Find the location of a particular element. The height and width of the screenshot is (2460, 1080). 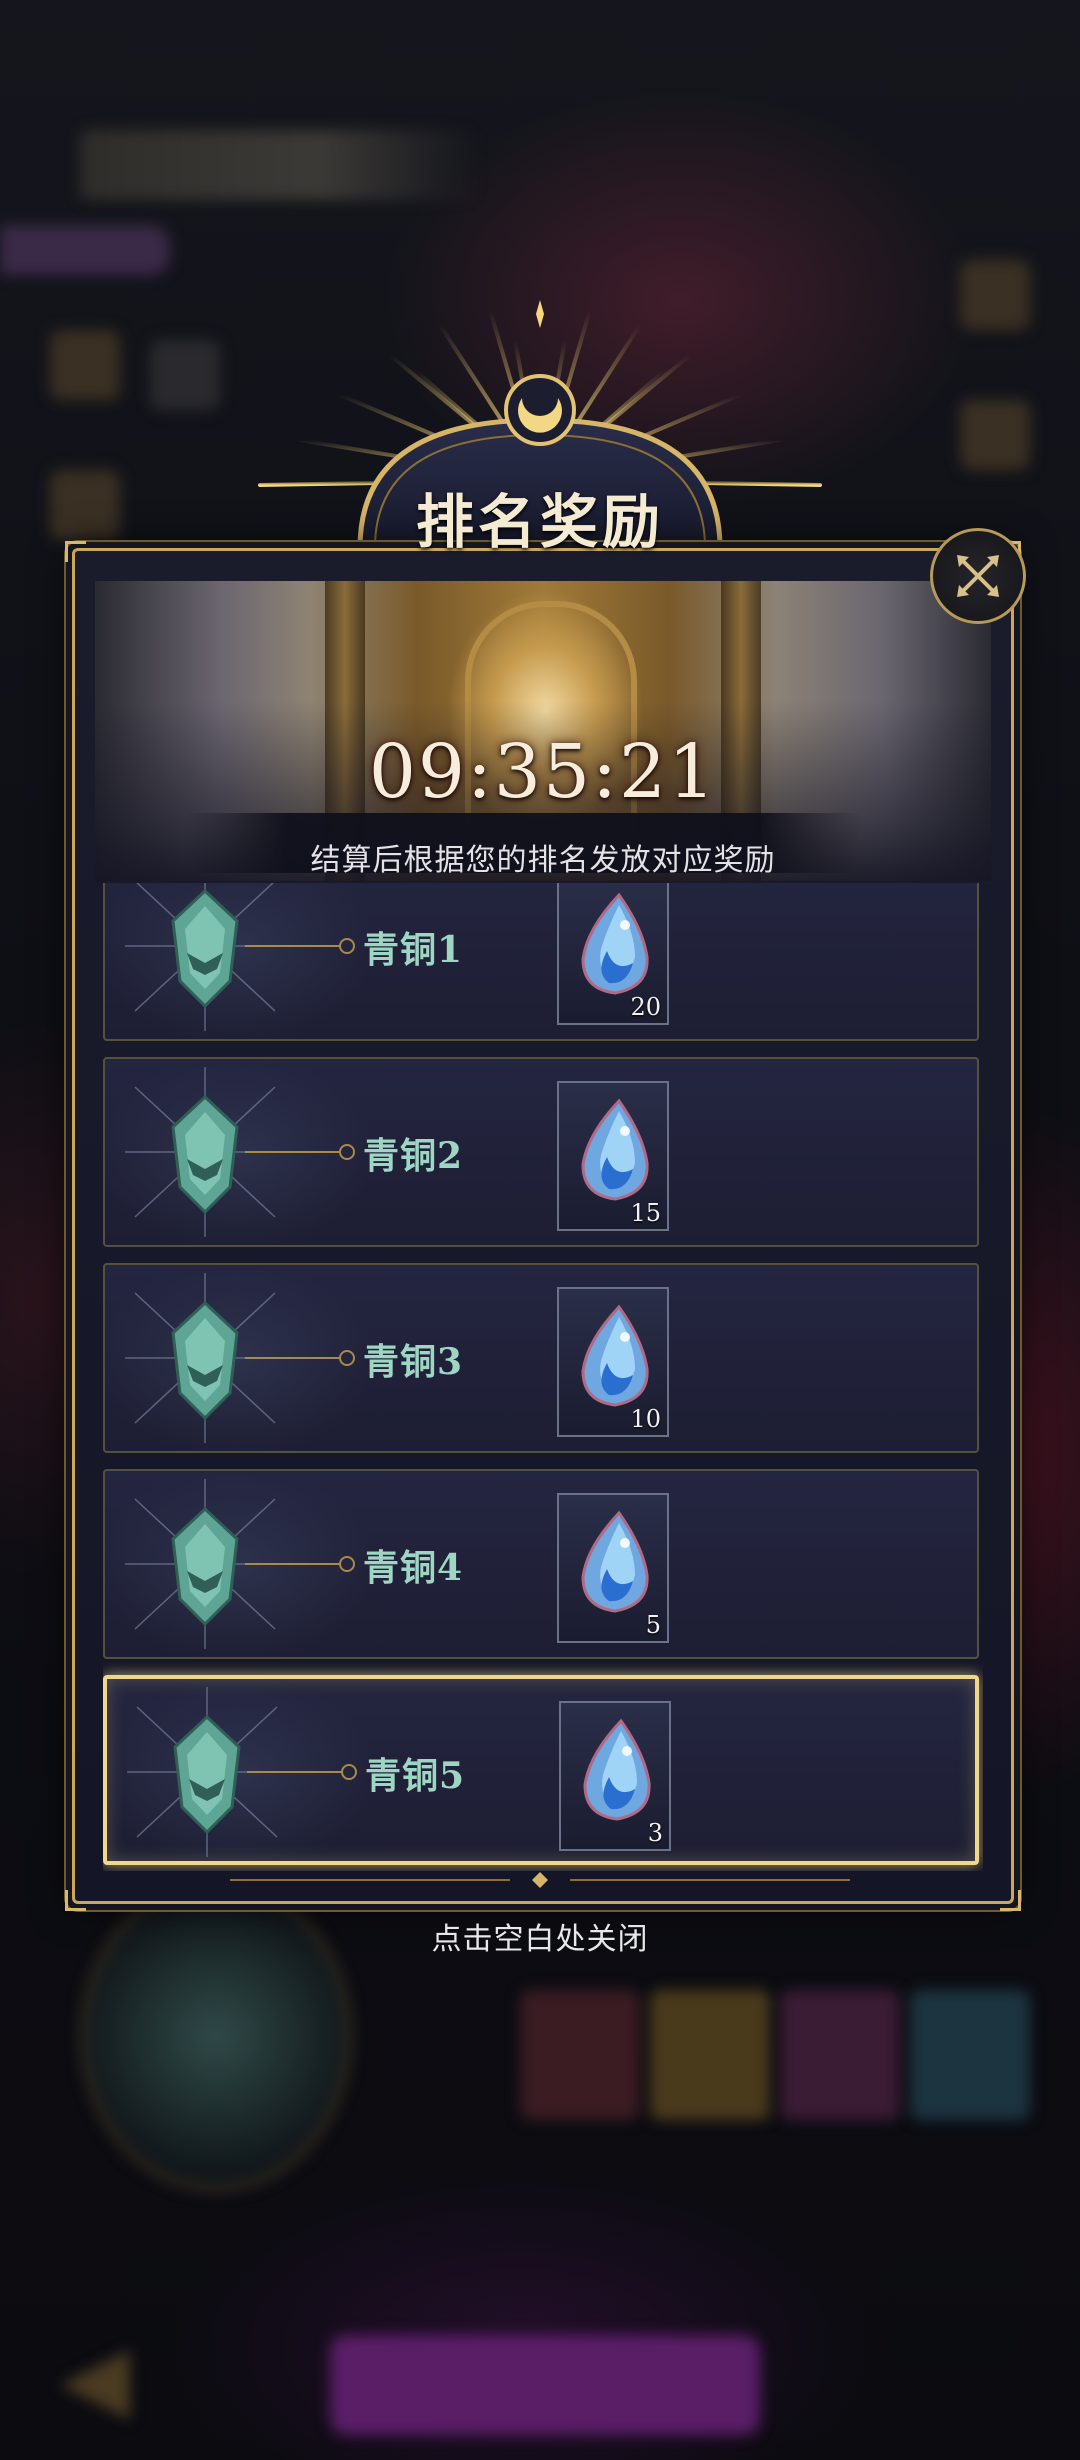

reward-row: 青铜3 10 is located at coordinates (541, 1358).